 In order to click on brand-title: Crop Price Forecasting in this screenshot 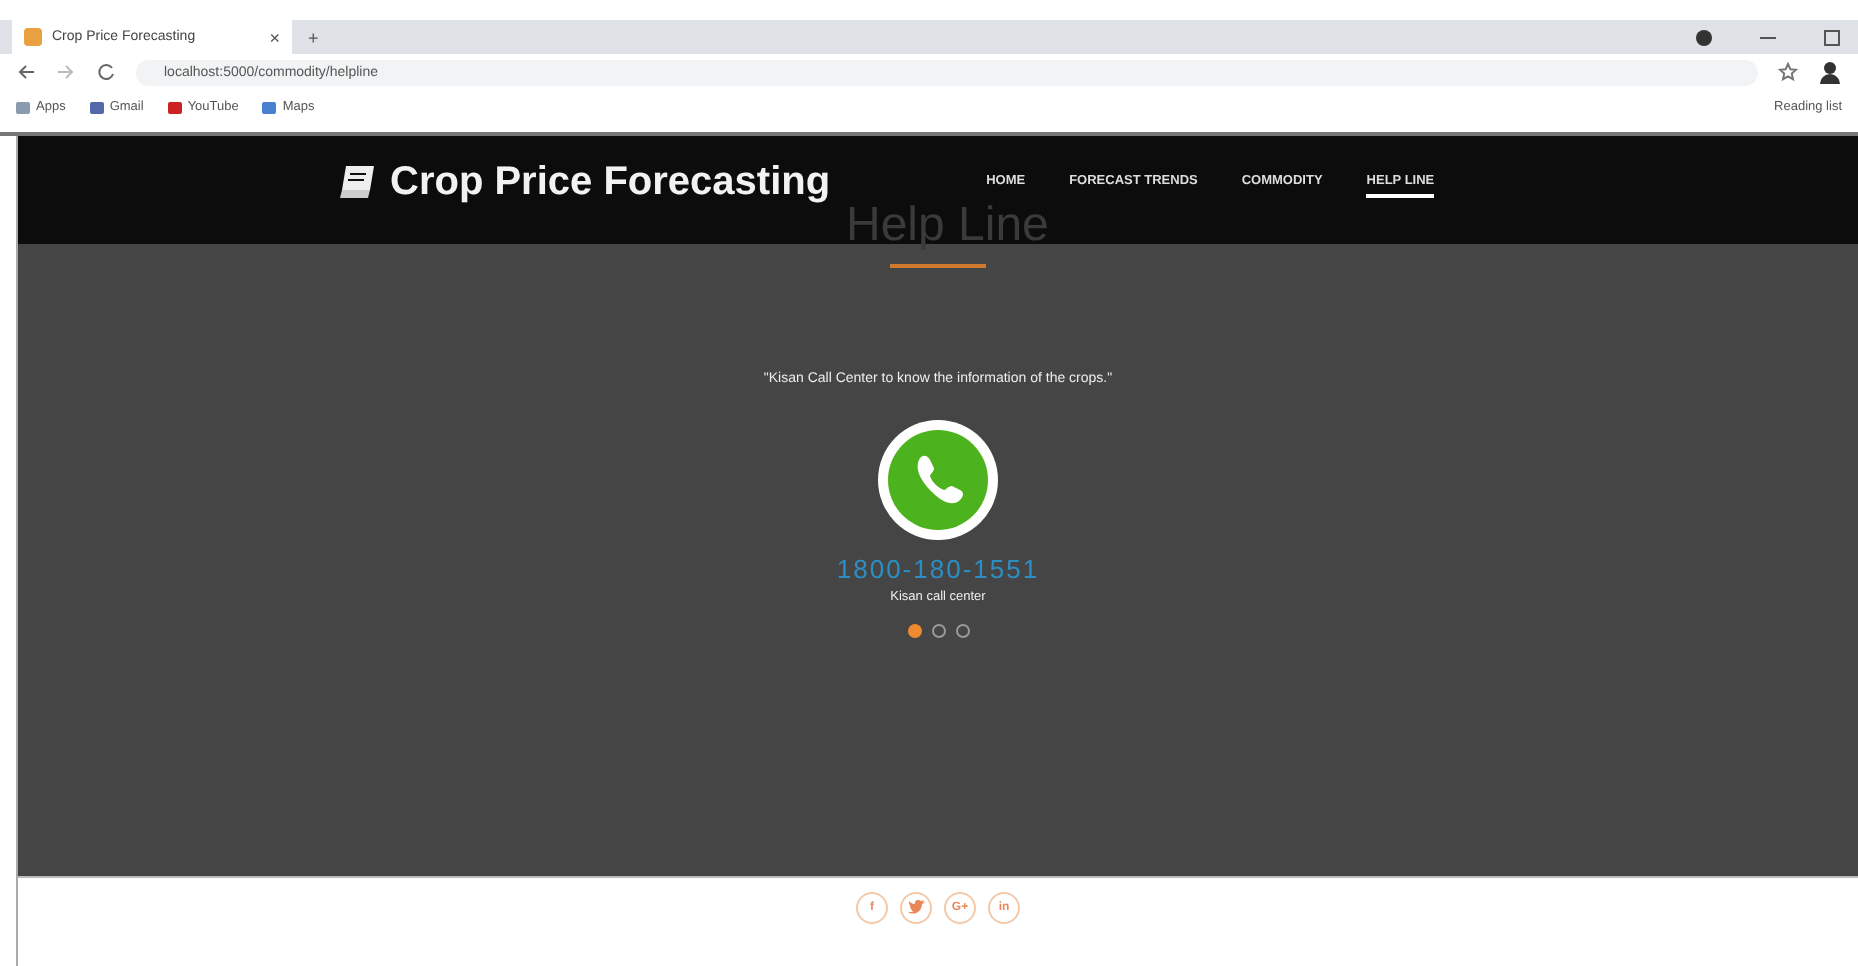, I will do `click(610, 182)`.